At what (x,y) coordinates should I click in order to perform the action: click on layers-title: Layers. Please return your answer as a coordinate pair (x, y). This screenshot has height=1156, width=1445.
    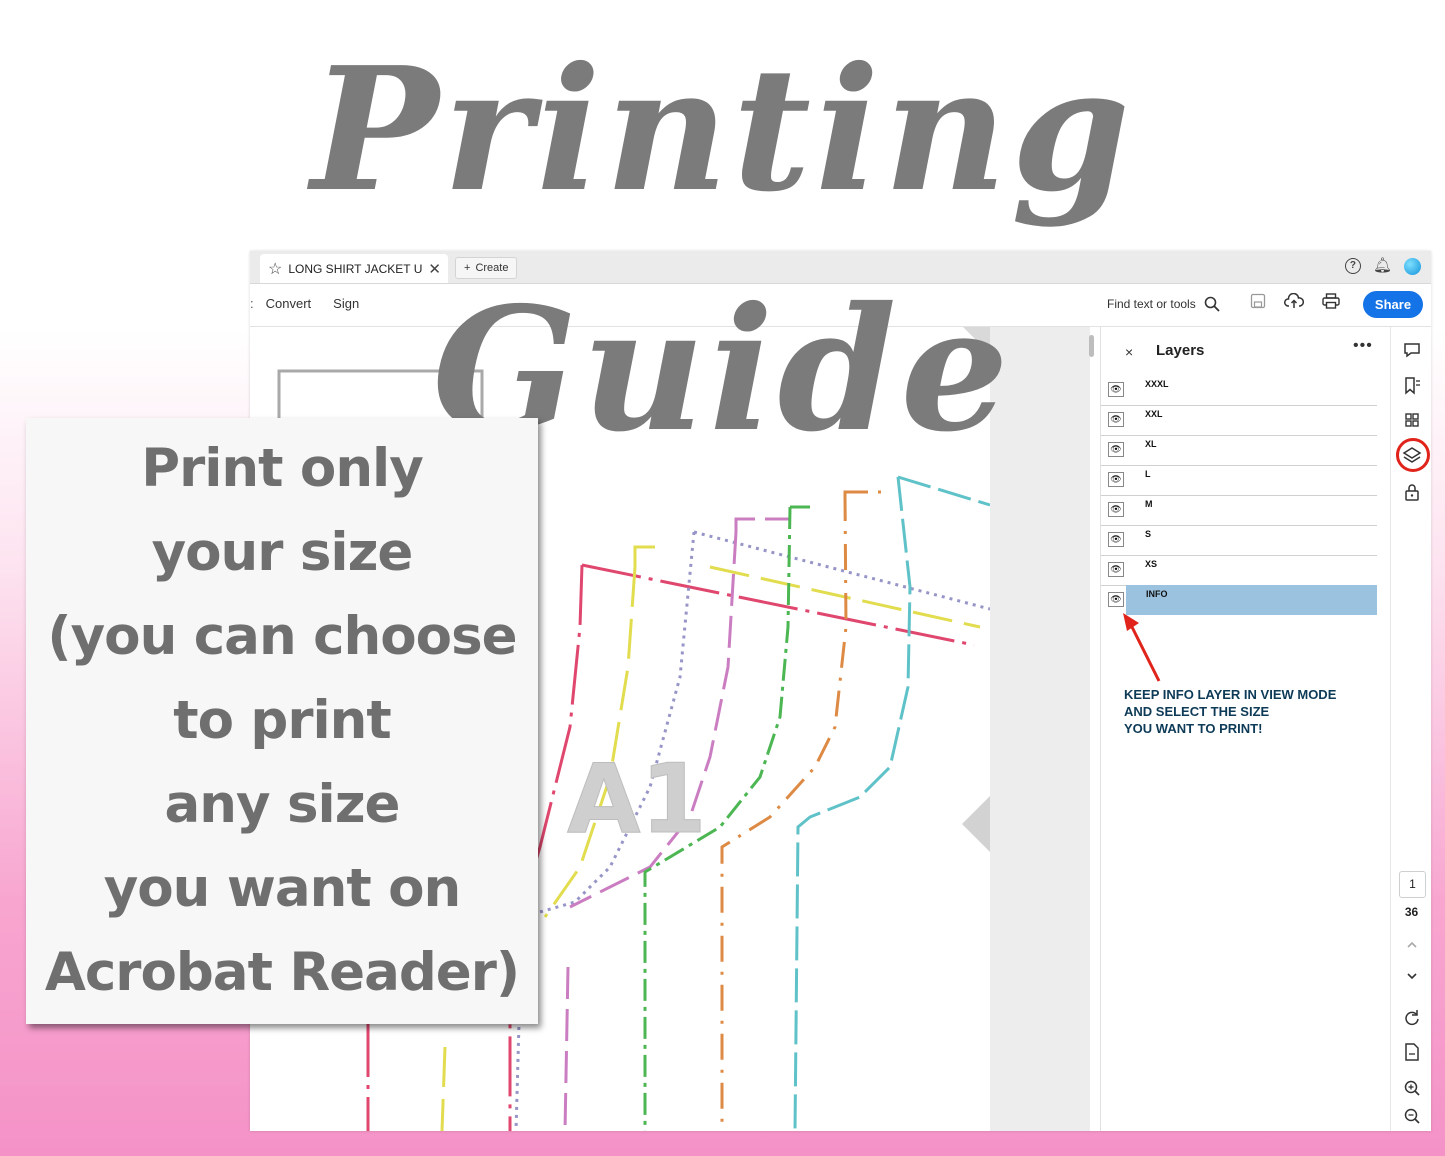
    Looking at the image, I should click on (1180, 350).